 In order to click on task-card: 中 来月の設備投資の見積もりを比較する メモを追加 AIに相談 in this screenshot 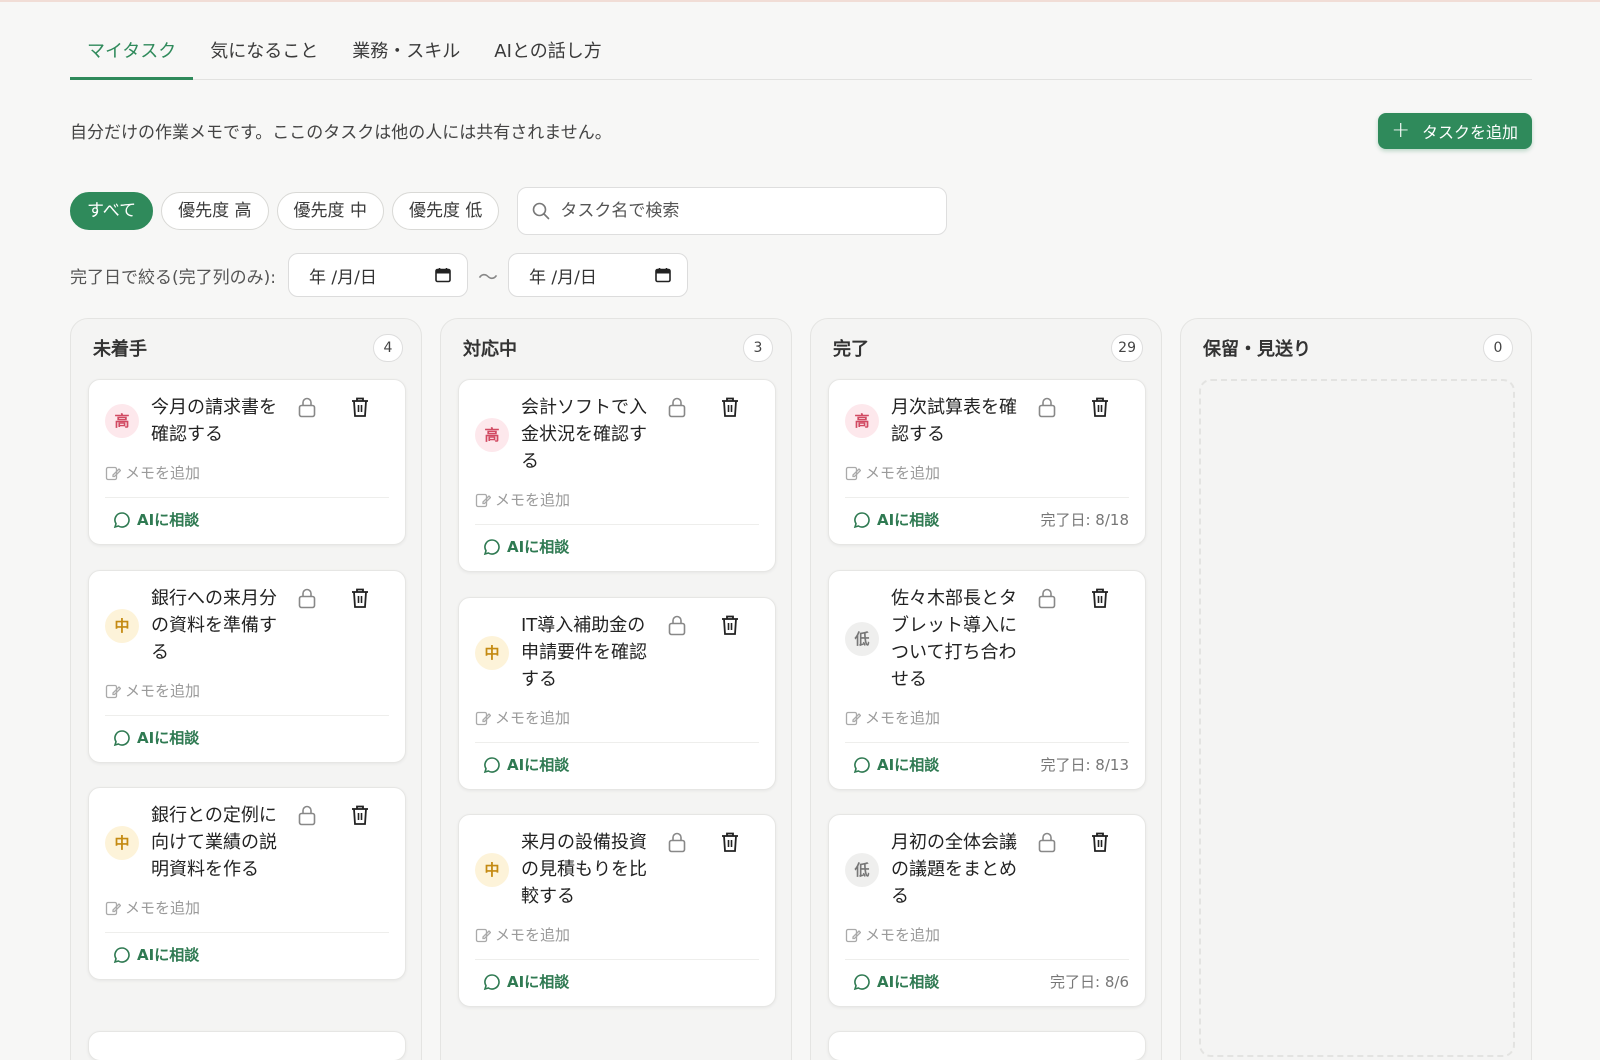, I will do `click(617, 910)`.